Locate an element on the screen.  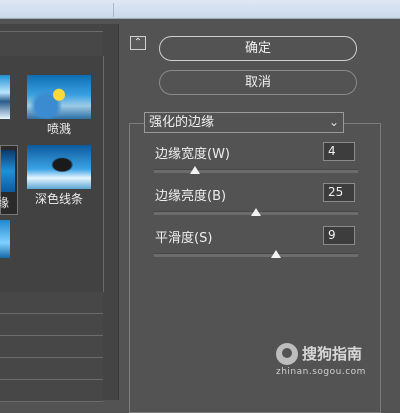
edge-width-slider-thumb is located at coordinates (194, 170).